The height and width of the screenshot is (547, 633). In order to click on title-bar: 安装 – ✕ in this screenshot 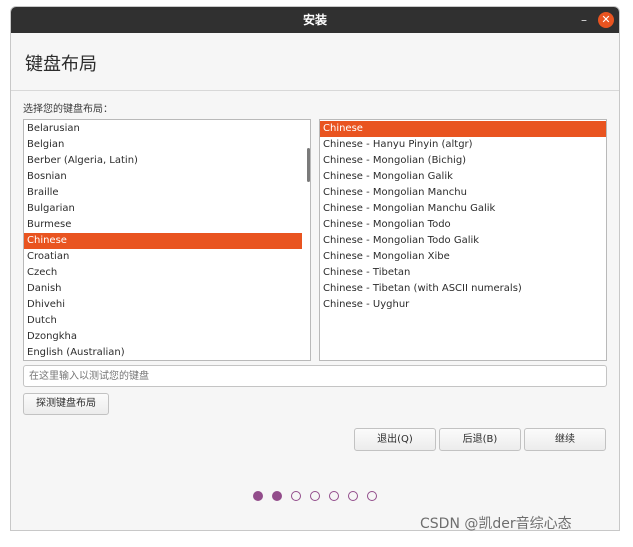, I will do `click(315, 20)`.